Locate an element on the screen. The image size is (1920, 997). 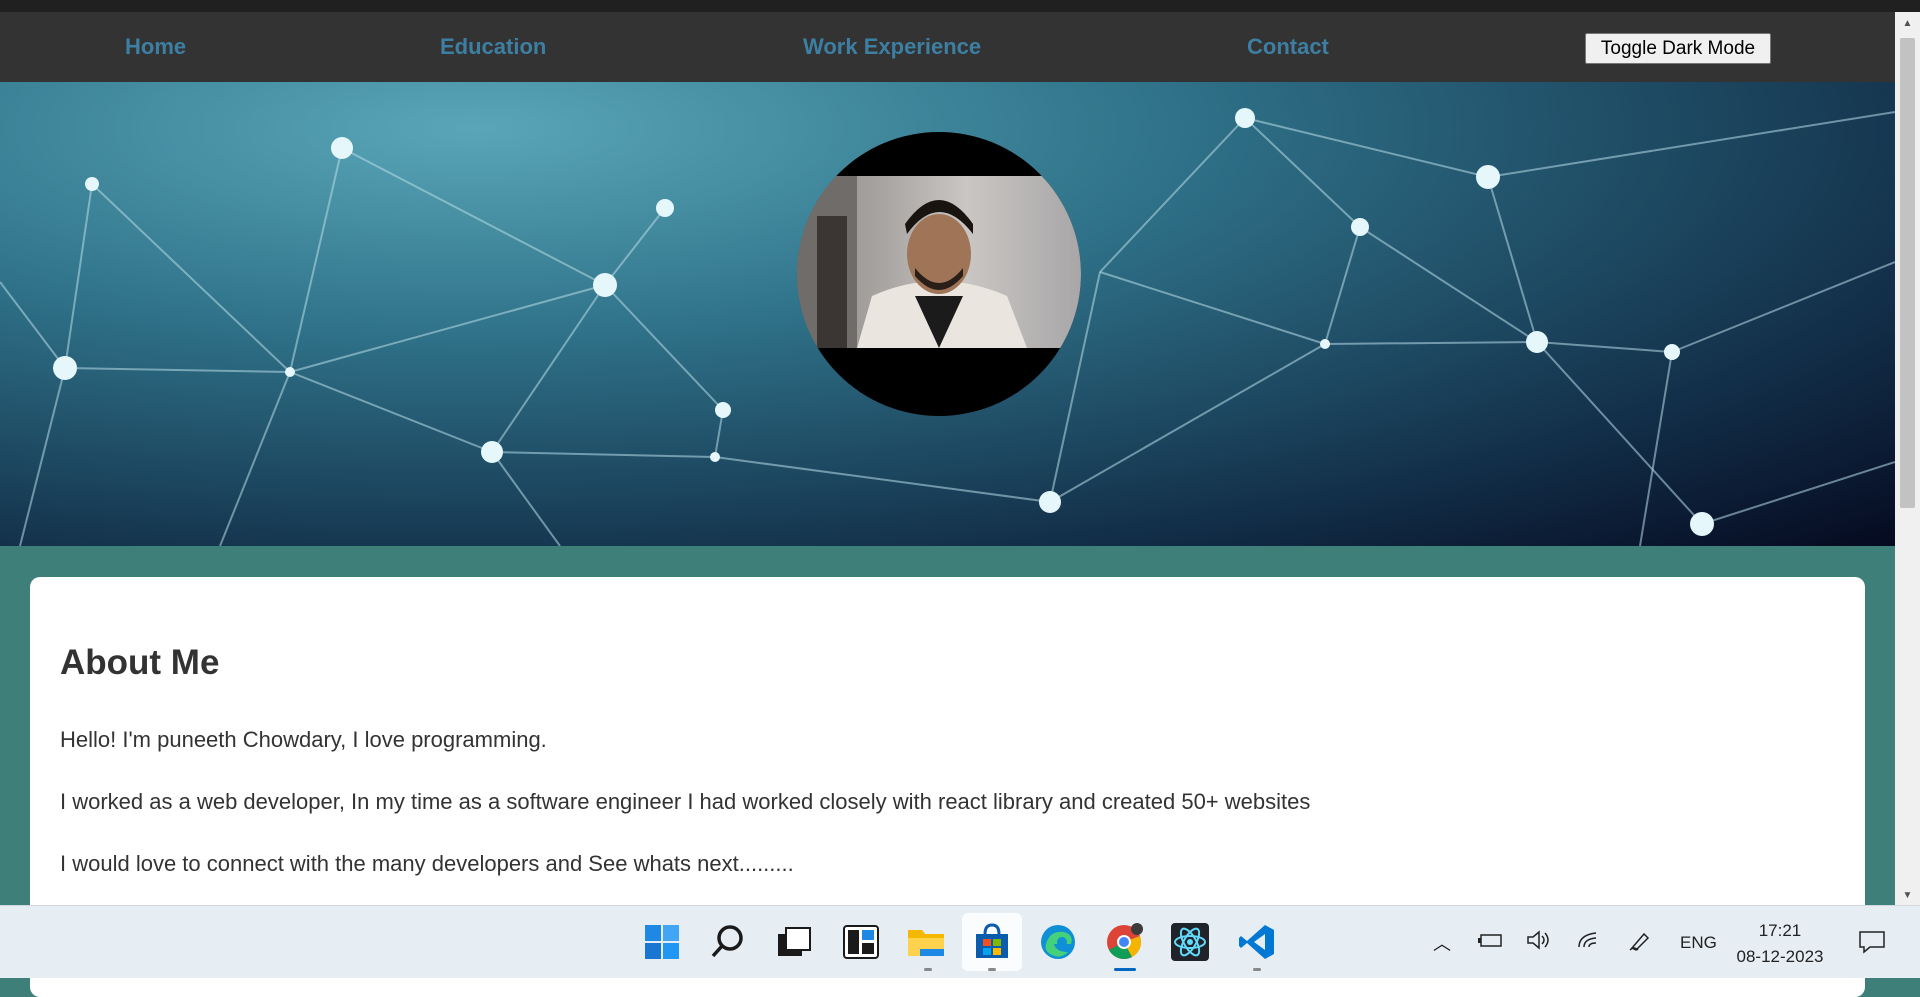
file-explorer-icon is located at coordinates (926, 942).